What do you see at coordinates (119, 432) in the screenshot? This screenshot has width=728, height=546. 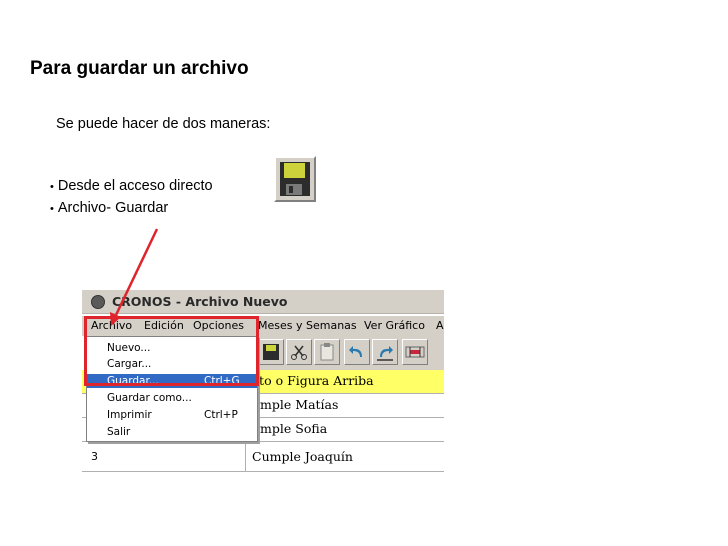 I see `menu-item-label: Salir` at bounding box center [119, 432].